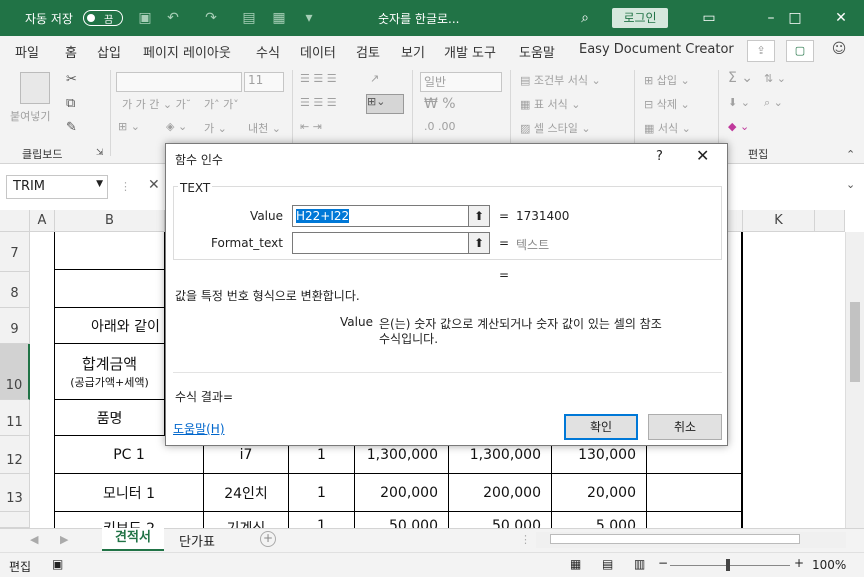 This screenshot has height=577, width=864. Describe the element at coordinates (575, 564) in the screenshot. I see `normal-view-icon: ▦` at that location.